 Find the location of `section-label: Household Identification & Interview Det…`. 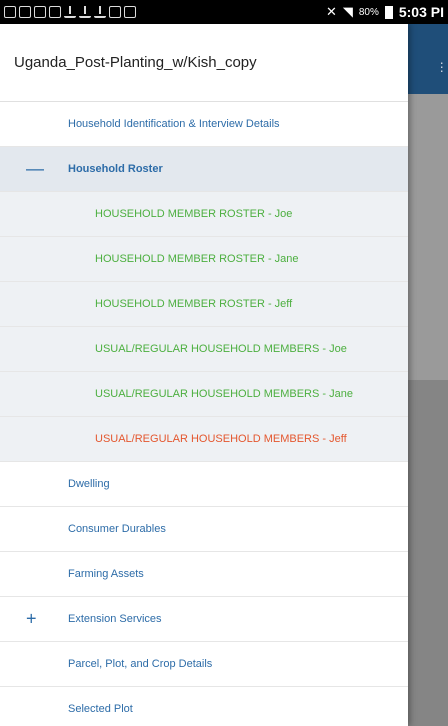

section-label: Household Identification & Interview Det… is located at coordinates (174, 124).